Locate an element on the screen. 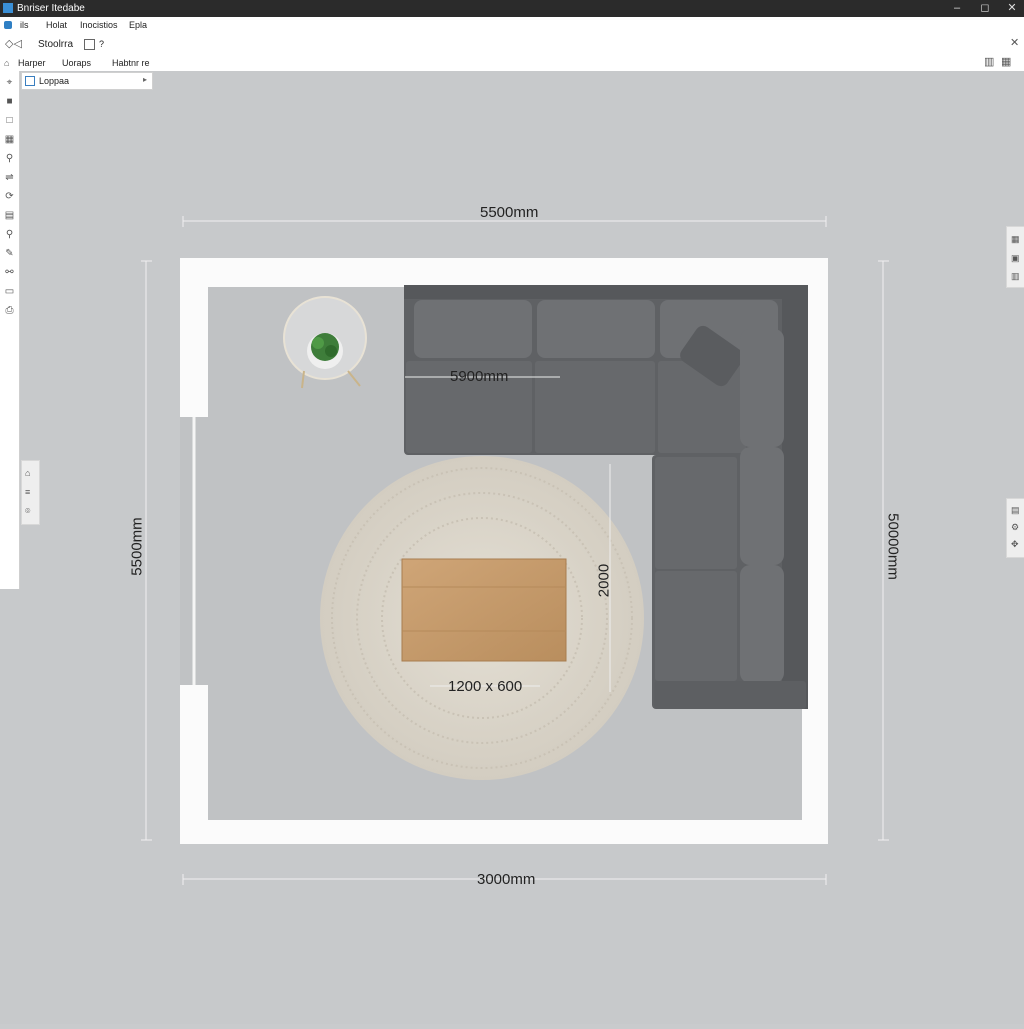  layers-icon: ≡ is located at coordinates (27, 492).